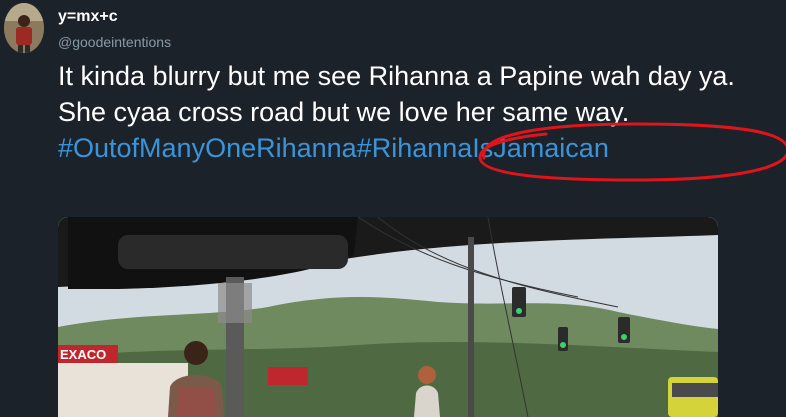 The width and height of the screenshot is (786, 417). Describe the element at coordinates (207, 148) in the screenshot. I see `hashtag-link-outofmanyonerihanna: #OutofManyOneRihanna` at that location.